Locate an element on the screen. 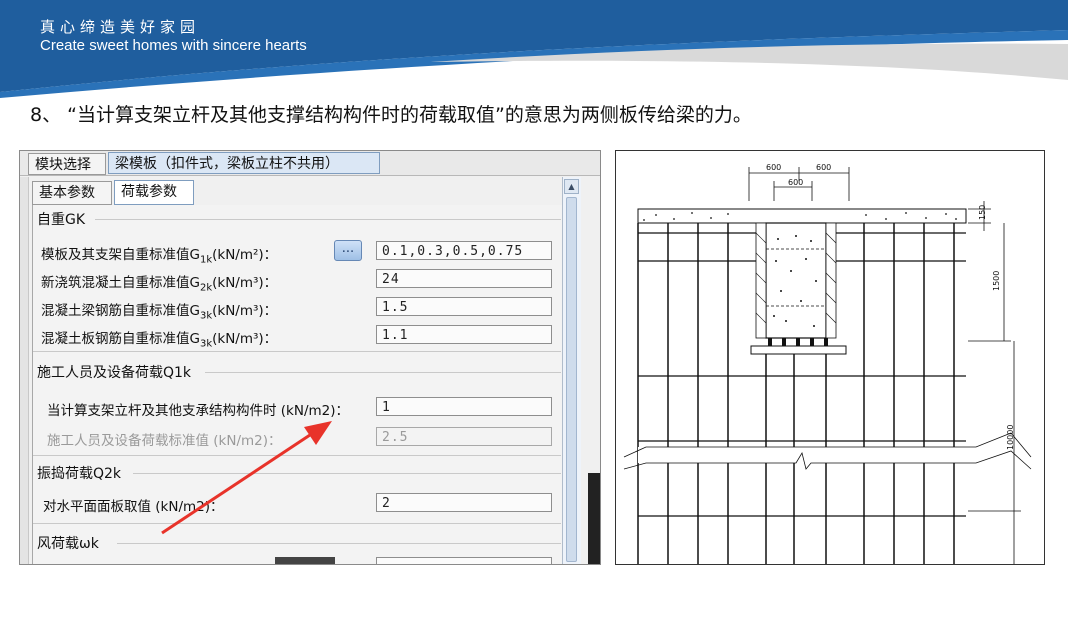 The height and width of the screenshot is (622, 1068). dim-label: 1500 is located at coordinates (996, 281).